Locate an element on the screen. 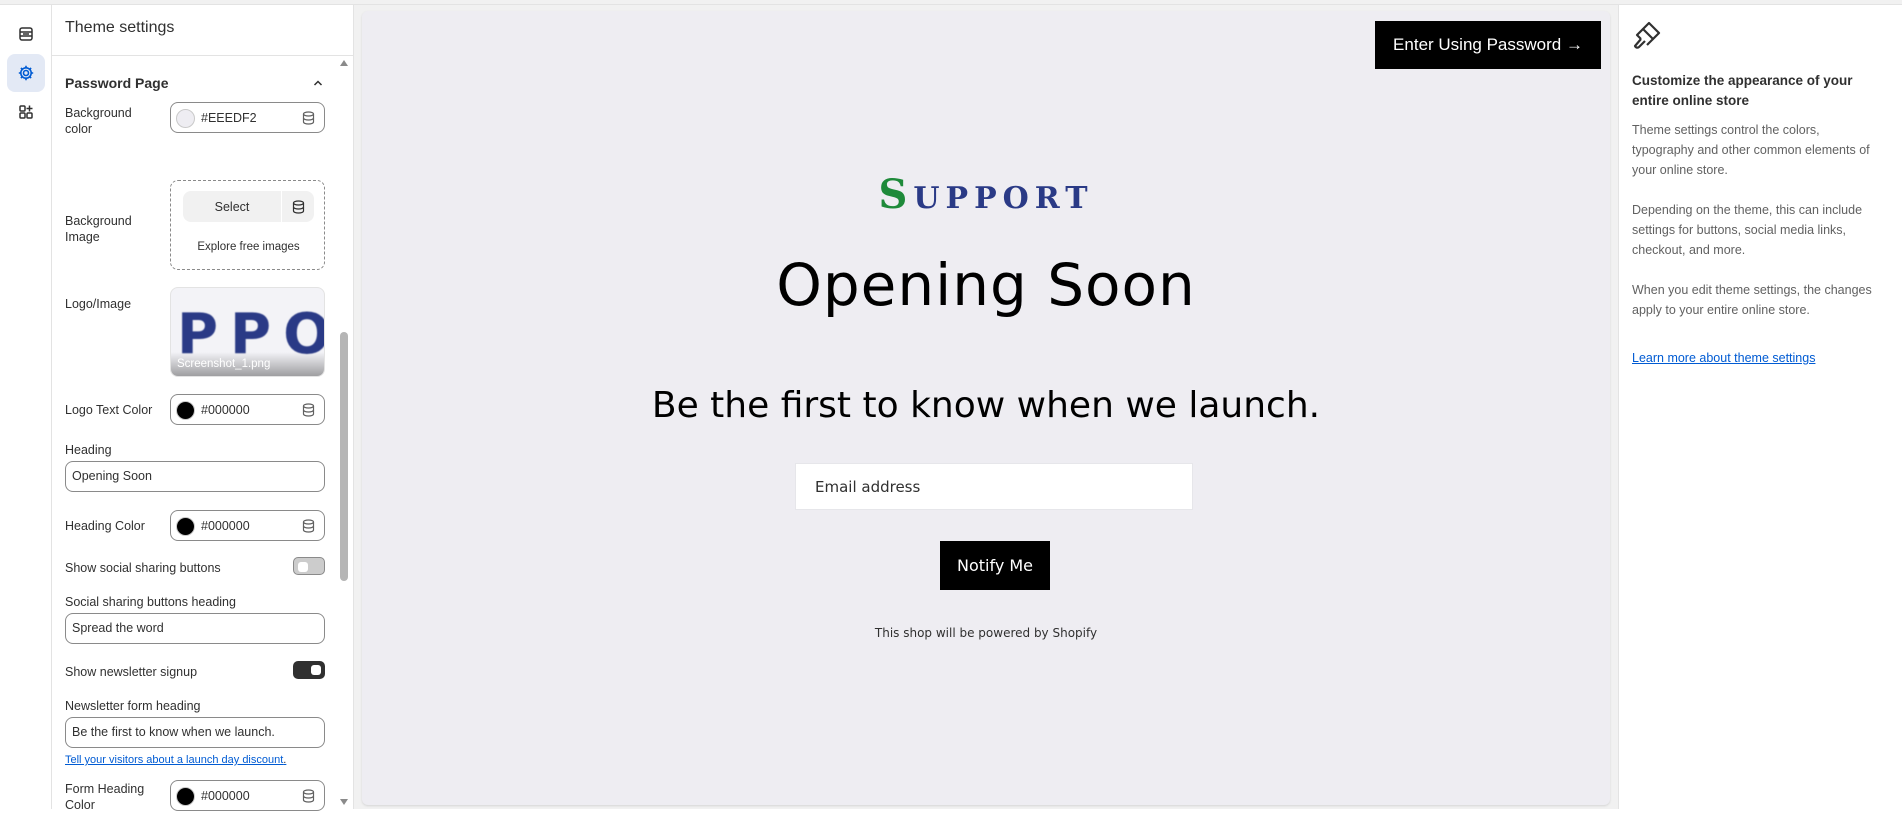 Image resolution: width=1902 pixels, height=813 pixels. form-heading-color-field: #000000 is located at coordinates (247, 795).